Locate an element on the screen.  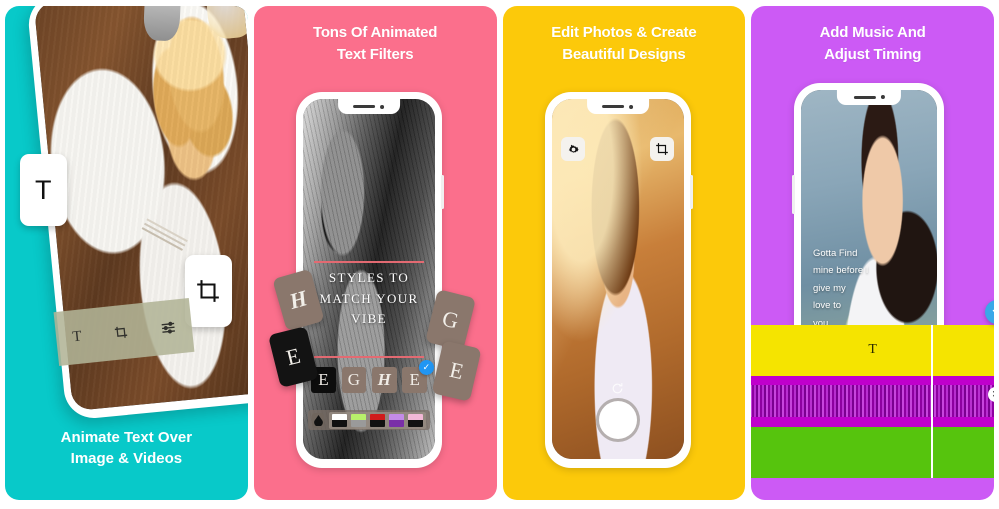
timeline-track-audio is located at coordinates (872, 401).